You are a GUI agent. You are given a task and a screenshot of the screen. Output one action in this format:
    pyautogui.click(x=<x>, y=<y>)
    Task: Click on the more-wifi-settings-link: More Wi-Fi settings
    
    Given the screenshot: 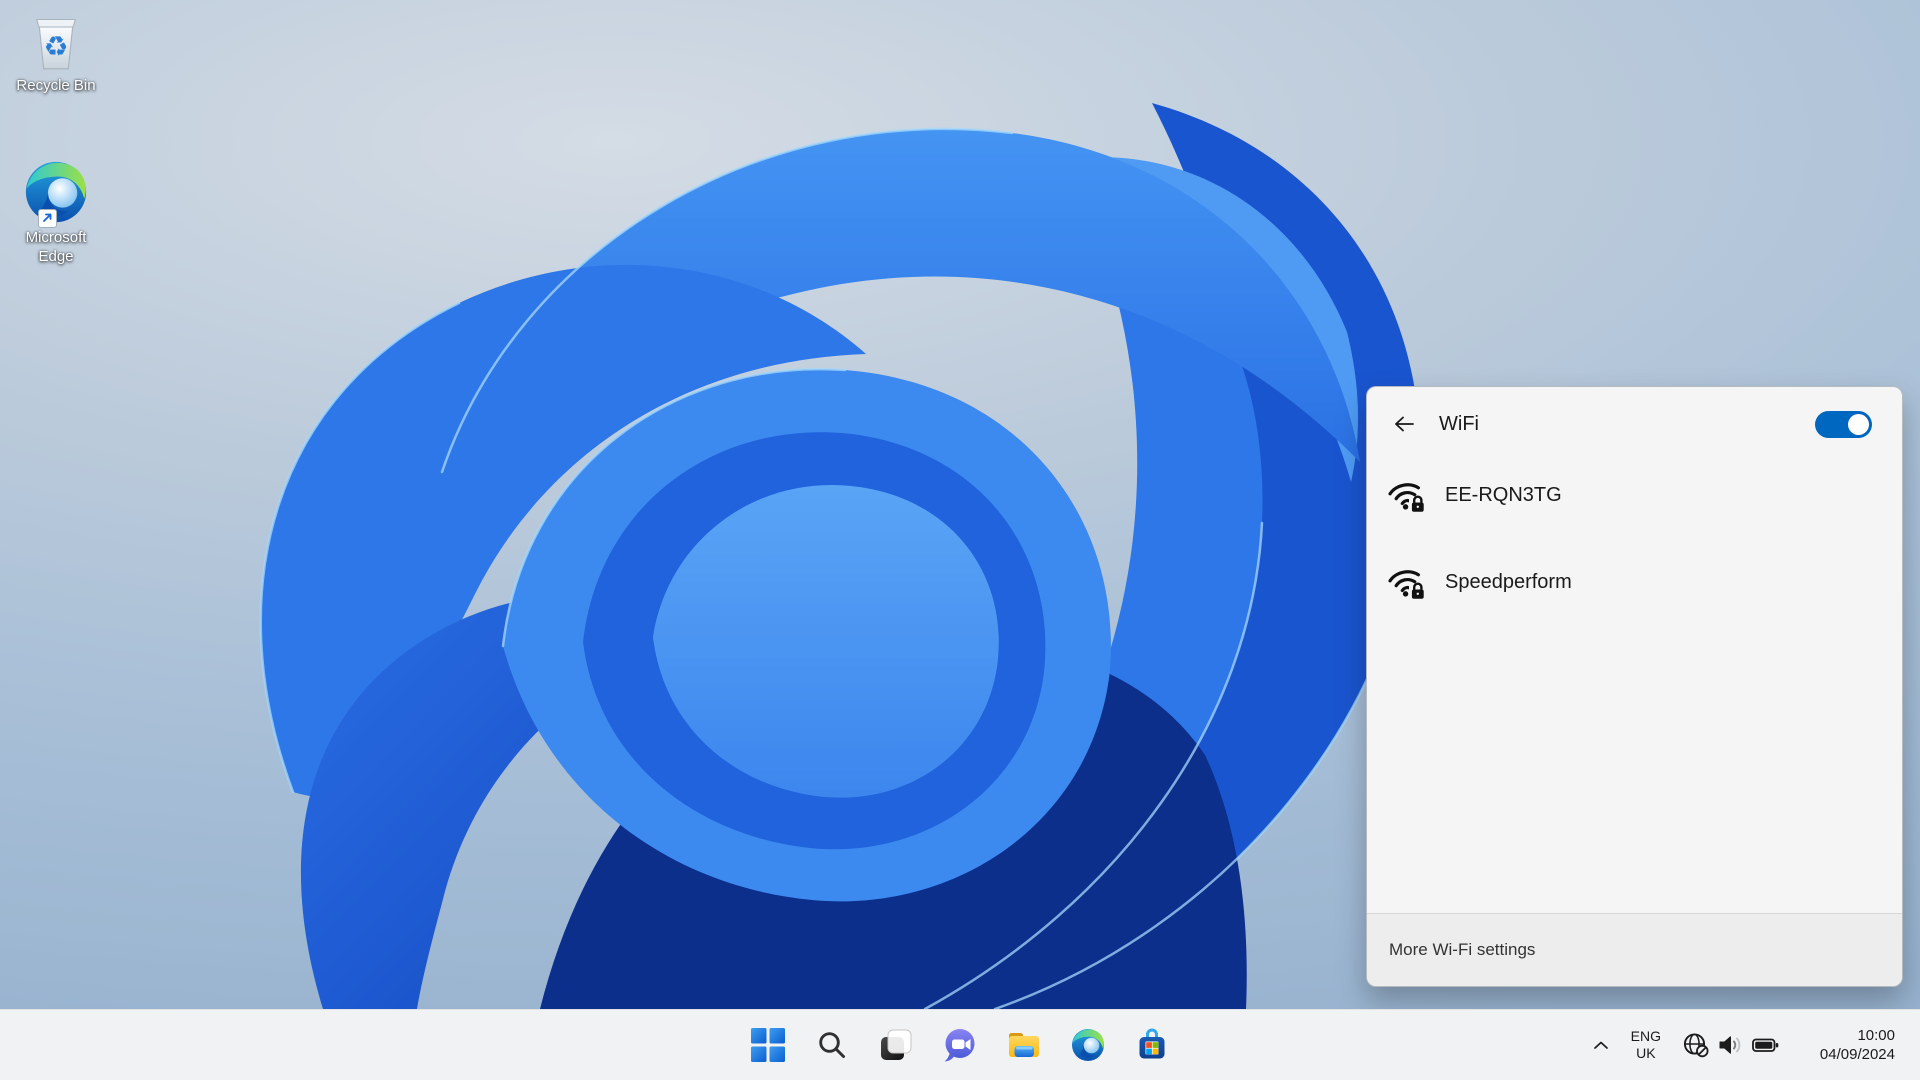 What is the action you would take?
    pyautogui.click(x=1634, y=949)
    